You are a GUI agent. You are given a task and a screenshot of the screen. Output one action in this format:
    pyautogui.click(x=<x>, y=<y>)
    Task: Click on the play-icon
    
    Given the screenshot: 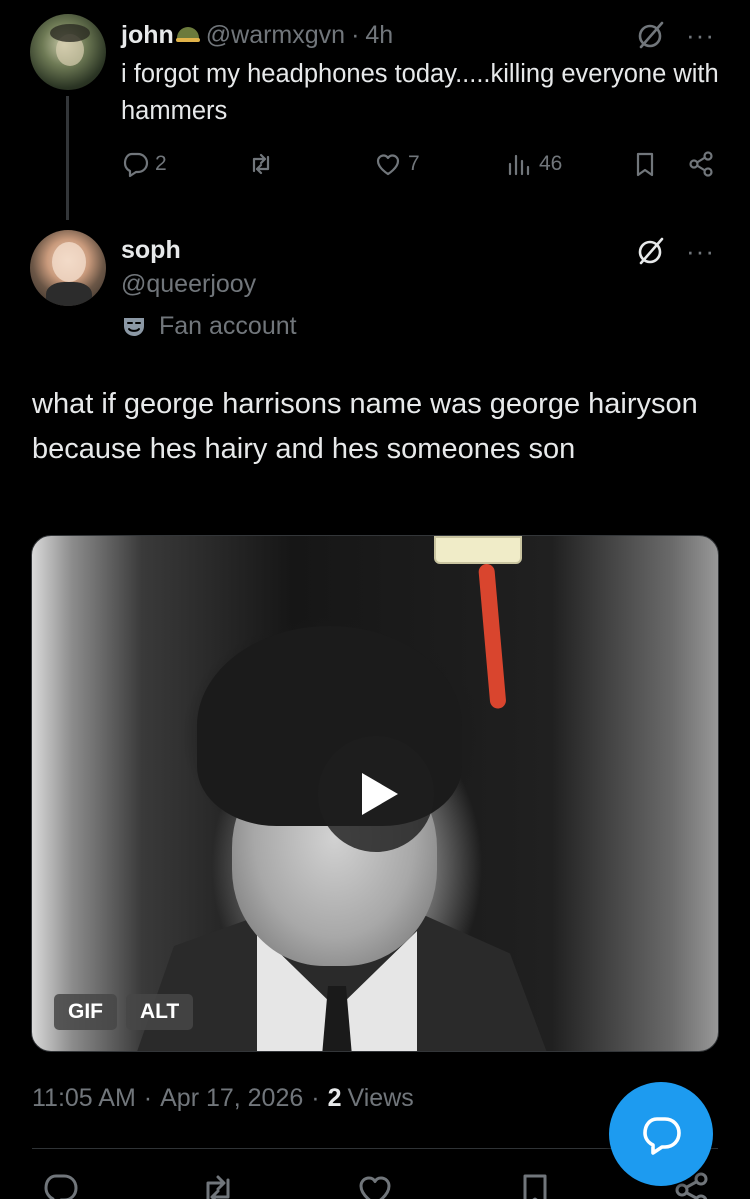 What is the action you would take?
    pyautogui.click(x=380, y=794)
    